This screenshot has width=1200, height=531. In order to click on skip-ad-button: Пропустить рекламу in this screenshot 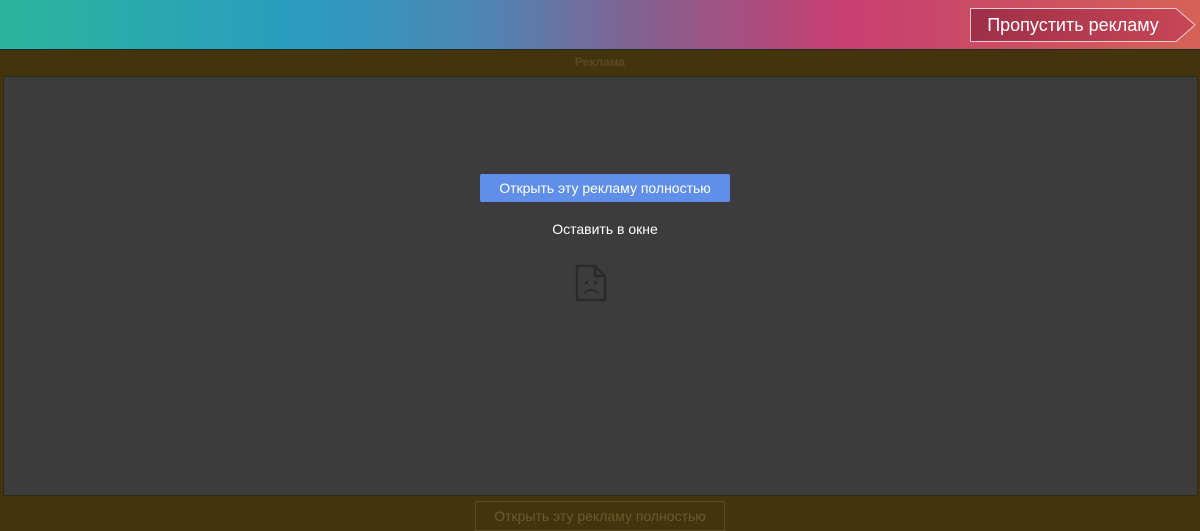, I will do `click(1083, 25)`.